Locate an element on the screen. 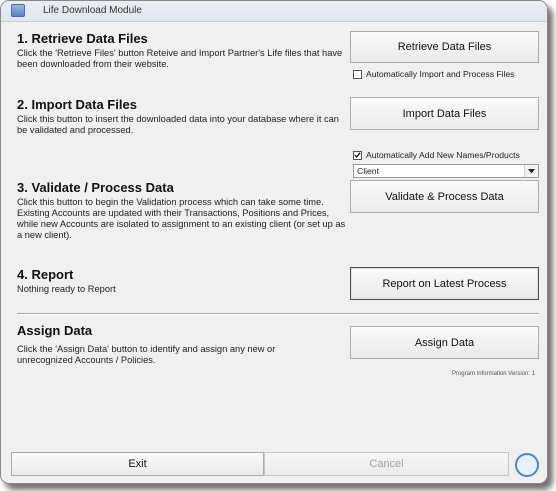 This screenshot has height=491, width=556. validate-section-title: 3. Validate / Process Data is located at coordinates (95, 187).